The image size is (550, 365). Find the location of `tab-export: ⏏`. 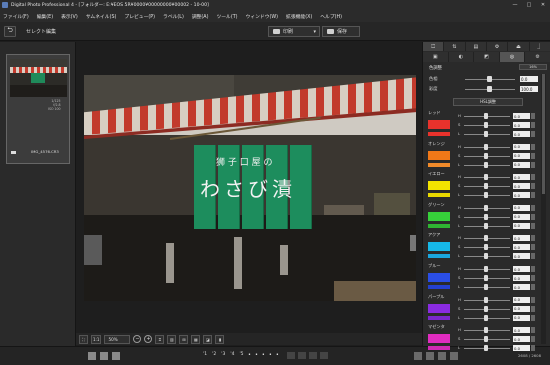

tab-export: ⏏ is located at coordinates (519, 46).